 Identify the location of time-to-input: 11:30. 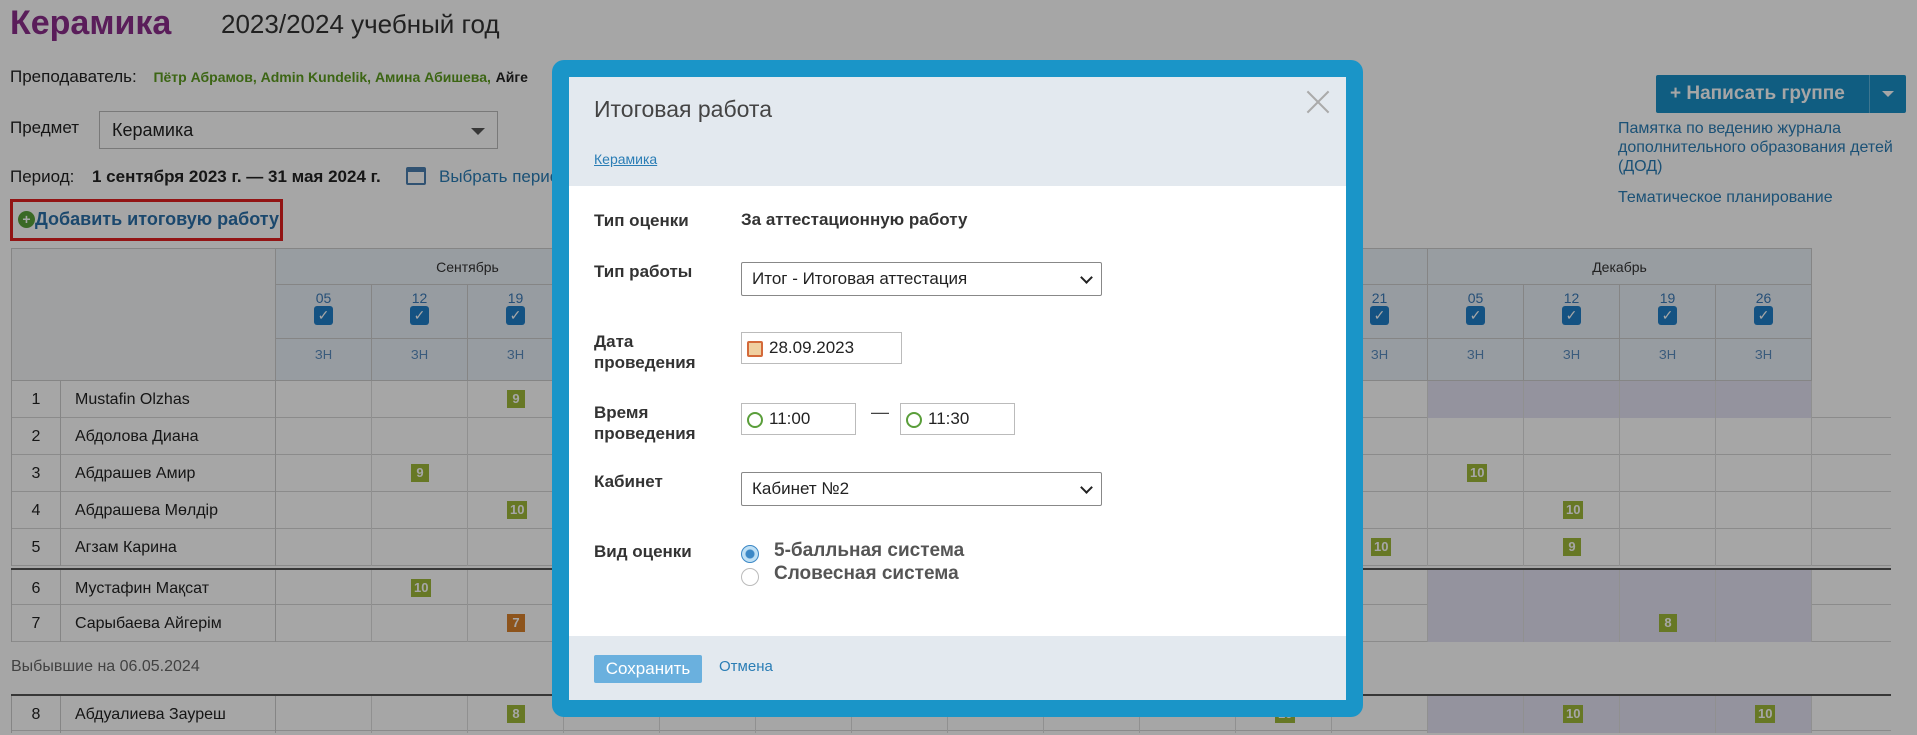
(957, 419).